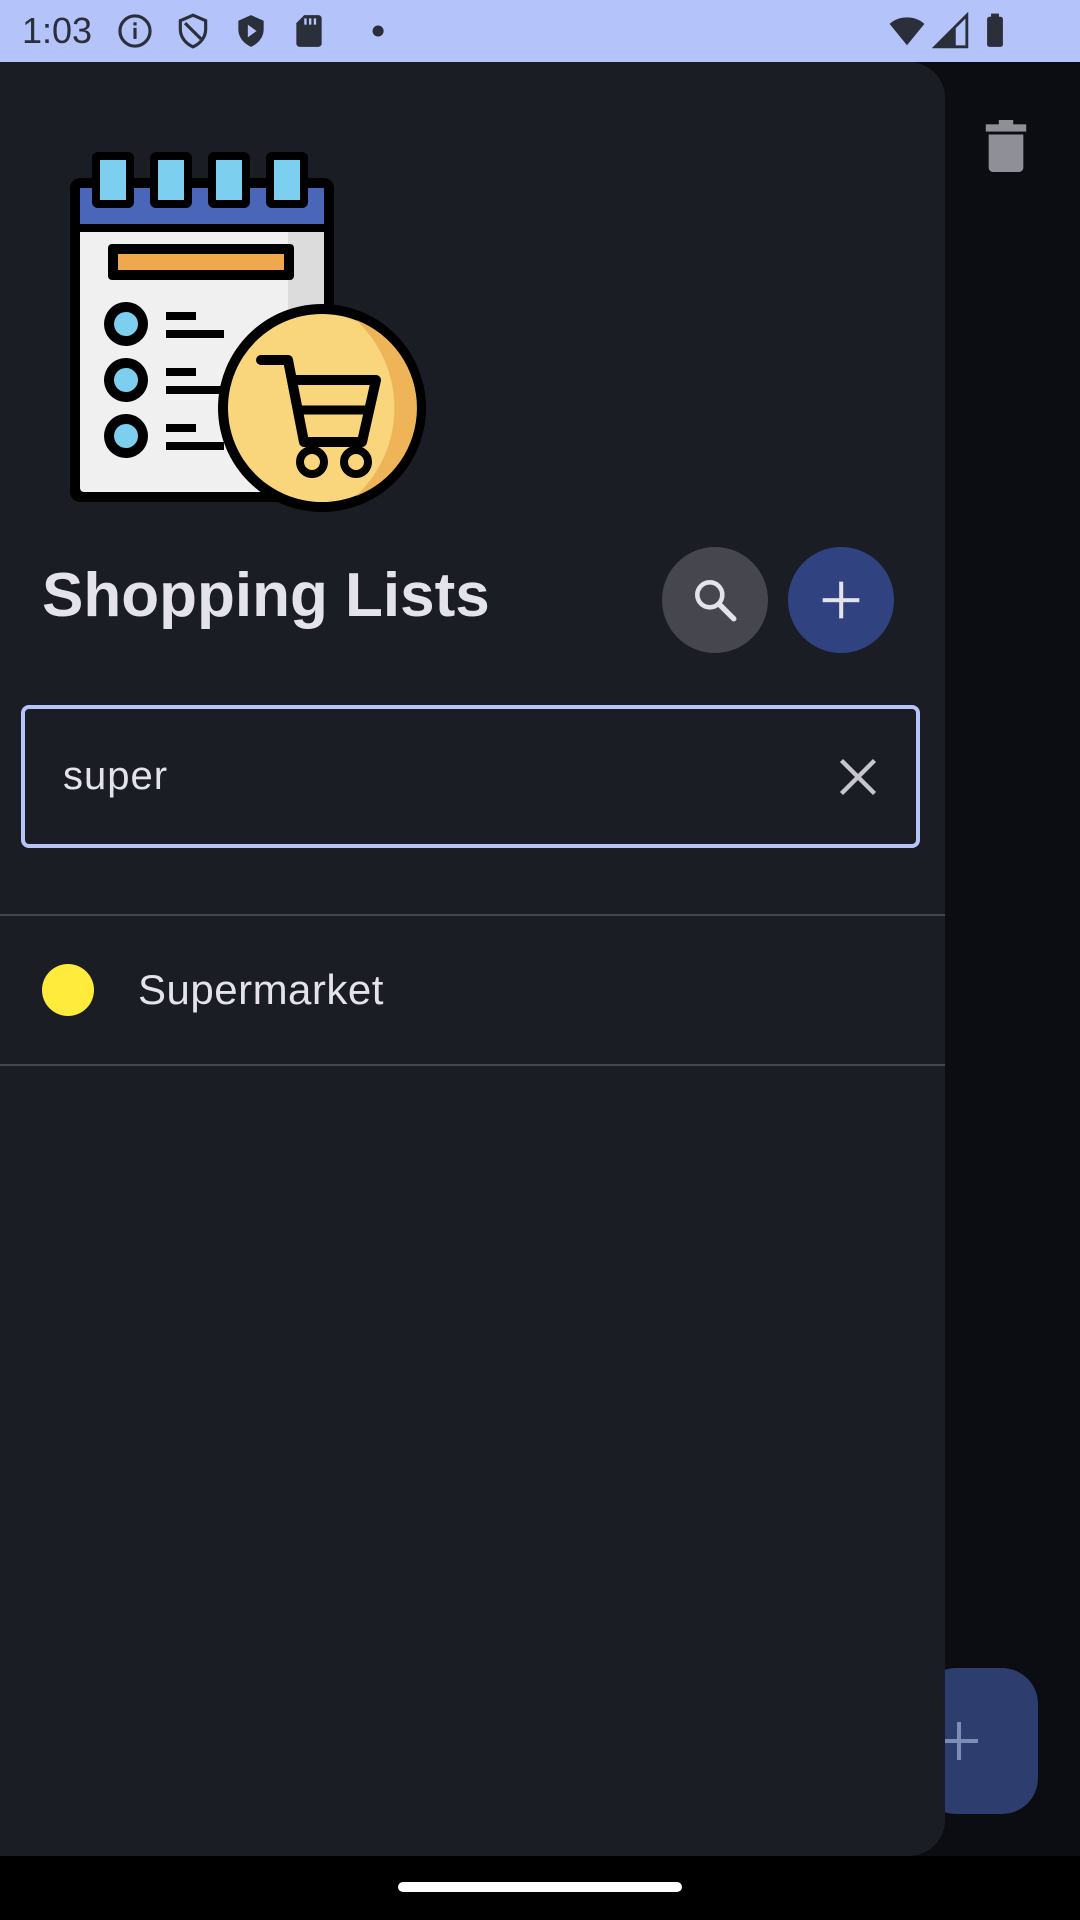 This screenshot has width=1080, height=1920. Describe the element at coordinates (472, 1065) in the screenshot. I see `divider` at that location.